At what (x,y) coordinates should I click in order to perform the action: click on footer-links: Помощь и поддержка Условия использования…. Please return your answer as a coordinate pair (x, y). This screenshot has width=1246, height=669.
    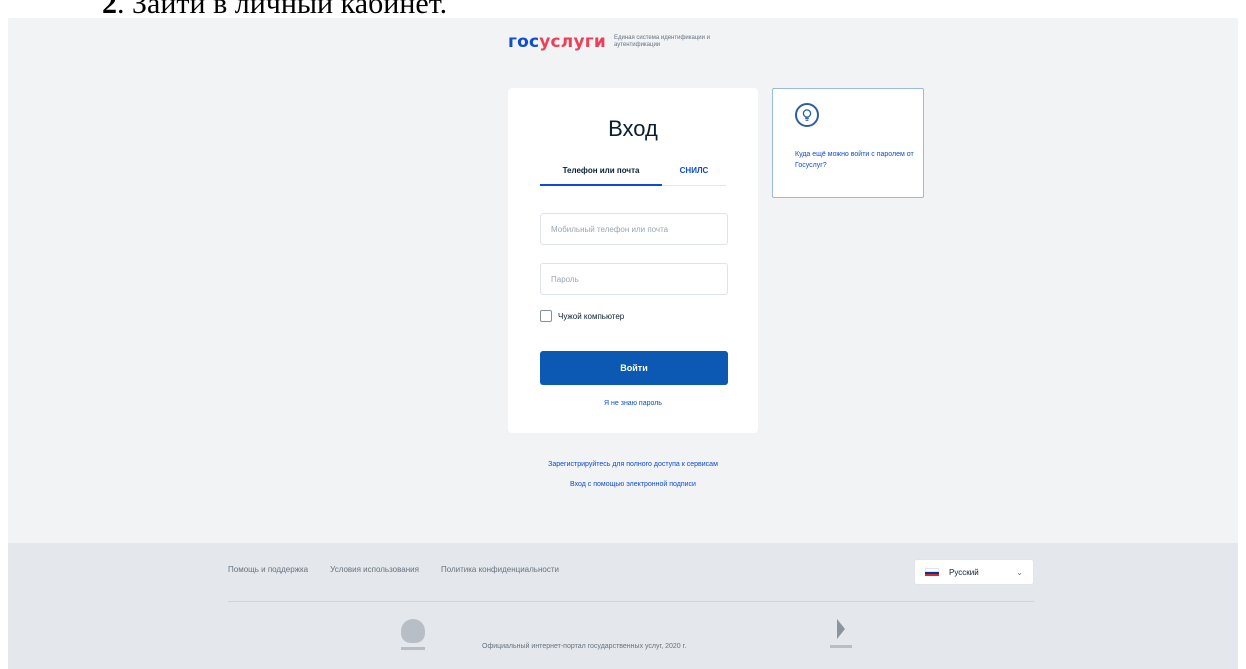
    Looking at the image, I should click on (404, 569).